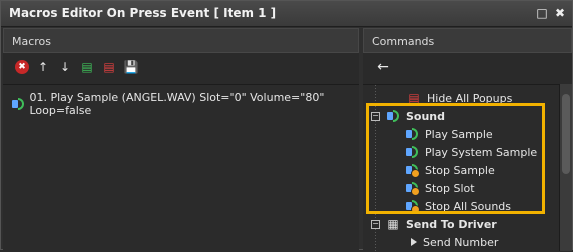  What do you see at coordinates (393, 224) in the screenshot?
I see `driver-icon: ▦` at bounding box center [393, 224].